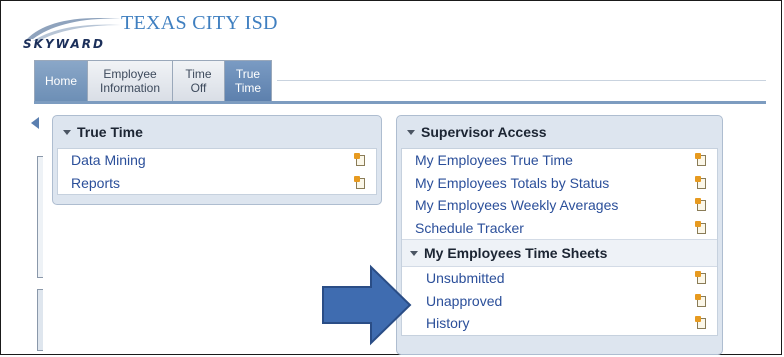 The height and width of the screenshot is (357, 784). What do you see at coordinates (559, 132) in the screenshot?
I see `supervisor-access-panel-header: Supervisor Access` at bounding box center [559, 132].